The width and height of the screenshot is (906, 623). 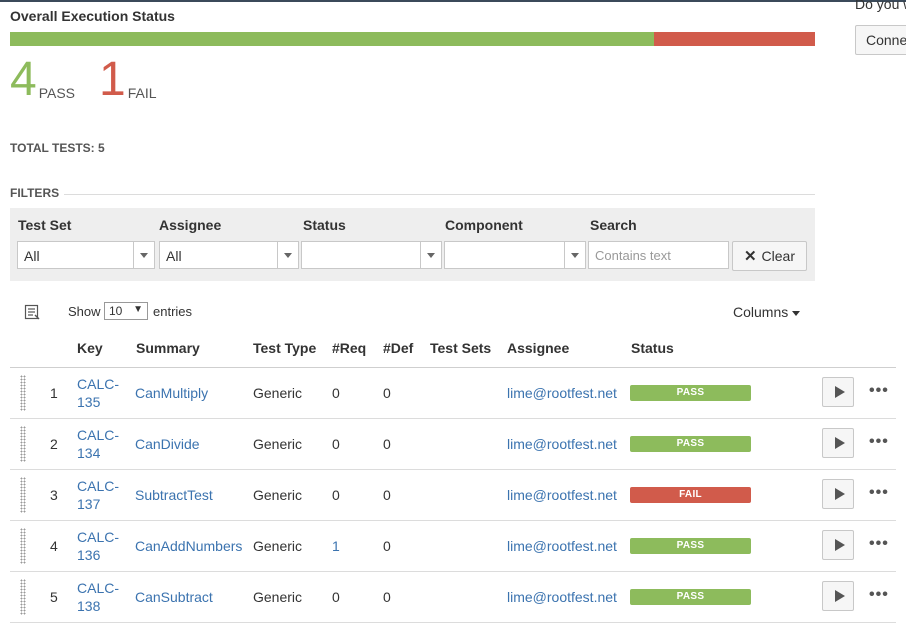 I want to click on connect-button: Conne, so click(x=880, y=40).